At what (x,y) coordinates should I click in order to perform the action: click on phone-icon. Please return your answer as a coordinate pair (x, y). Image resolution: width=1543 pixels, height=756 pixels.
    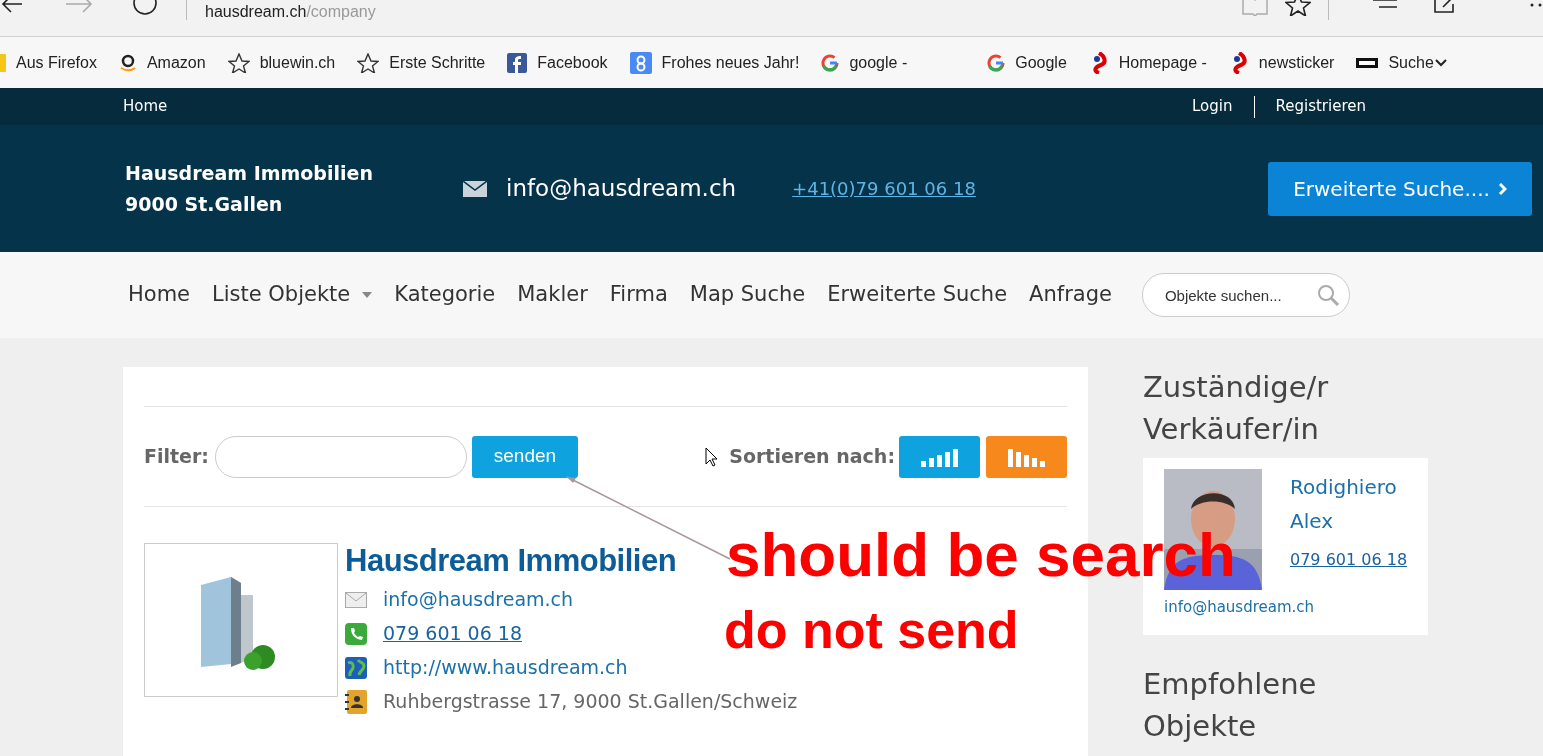
    Looking at the image, I should click on (356, 633).